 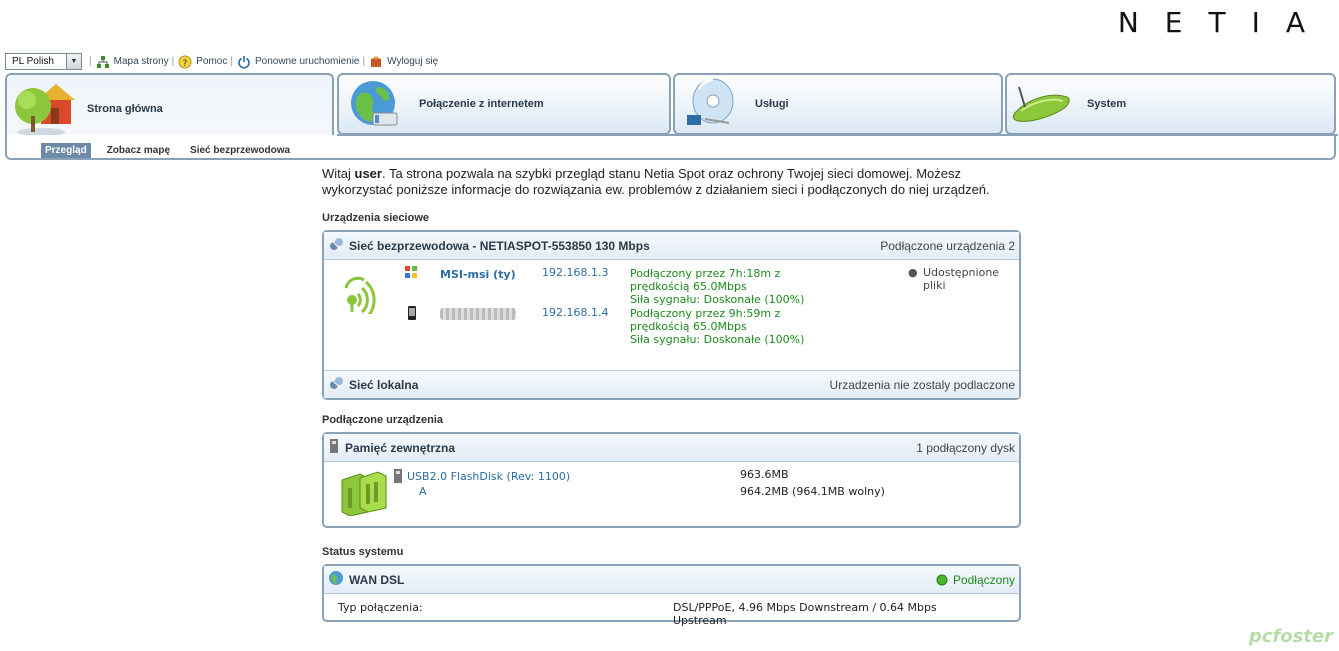 I want to click on logout-link: Wyloguj się, so click(x=403, y=62).